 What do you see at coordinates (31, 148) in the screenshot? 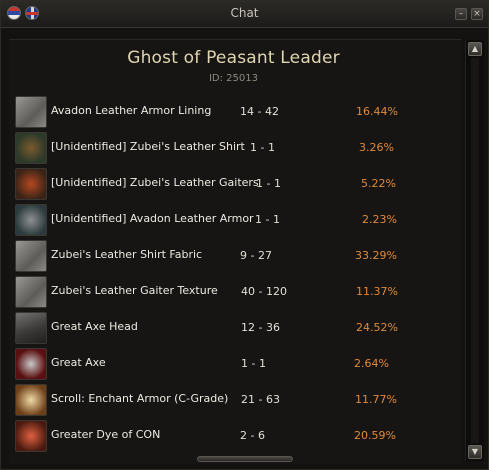
I see `leather-shirt-icon` at bounding box center [31, 148].